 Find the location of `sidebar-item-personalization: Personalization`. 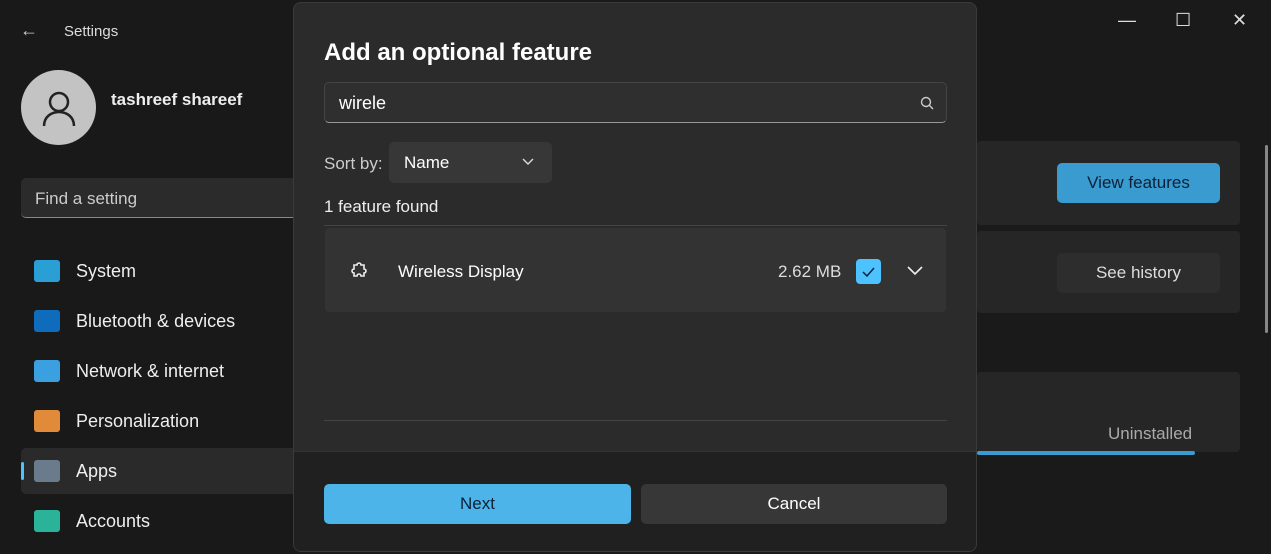

sidebar-item-personalization: Personalization is located at coordinates (166, 421).